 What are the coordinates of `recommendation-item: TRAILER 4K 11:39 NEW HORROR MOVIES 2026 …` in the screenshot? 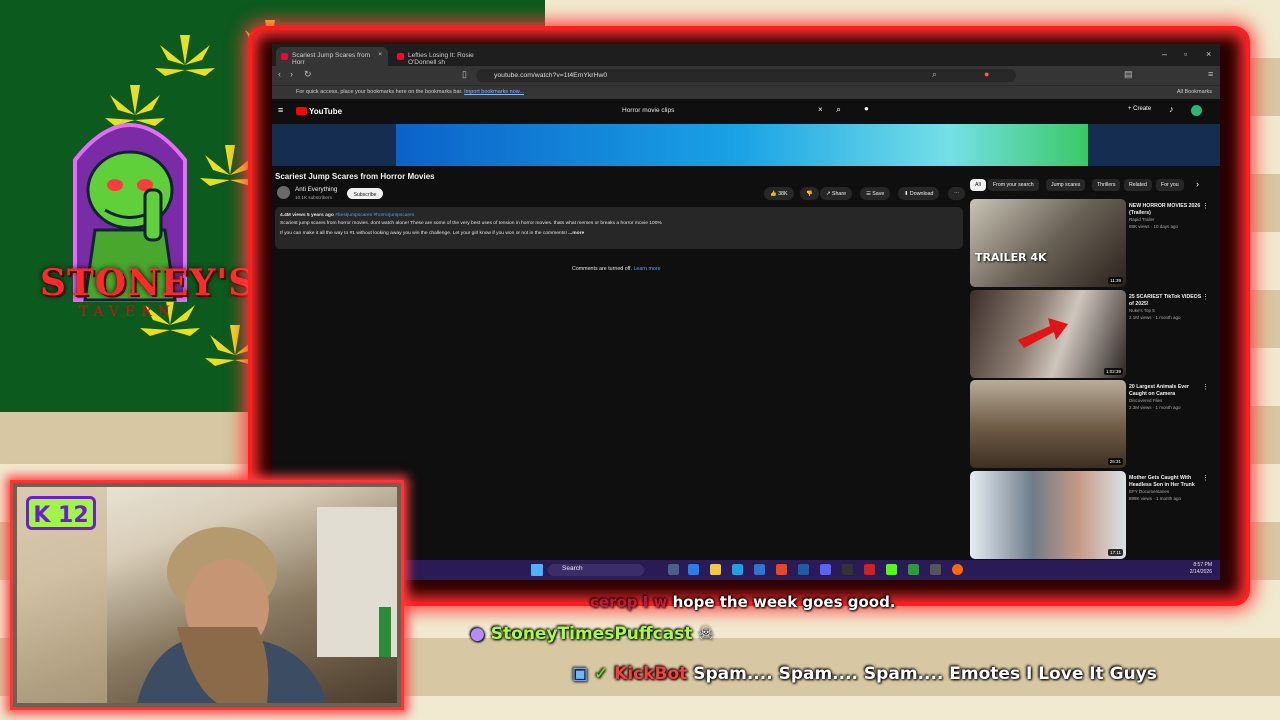 It's located at (1092, 243).